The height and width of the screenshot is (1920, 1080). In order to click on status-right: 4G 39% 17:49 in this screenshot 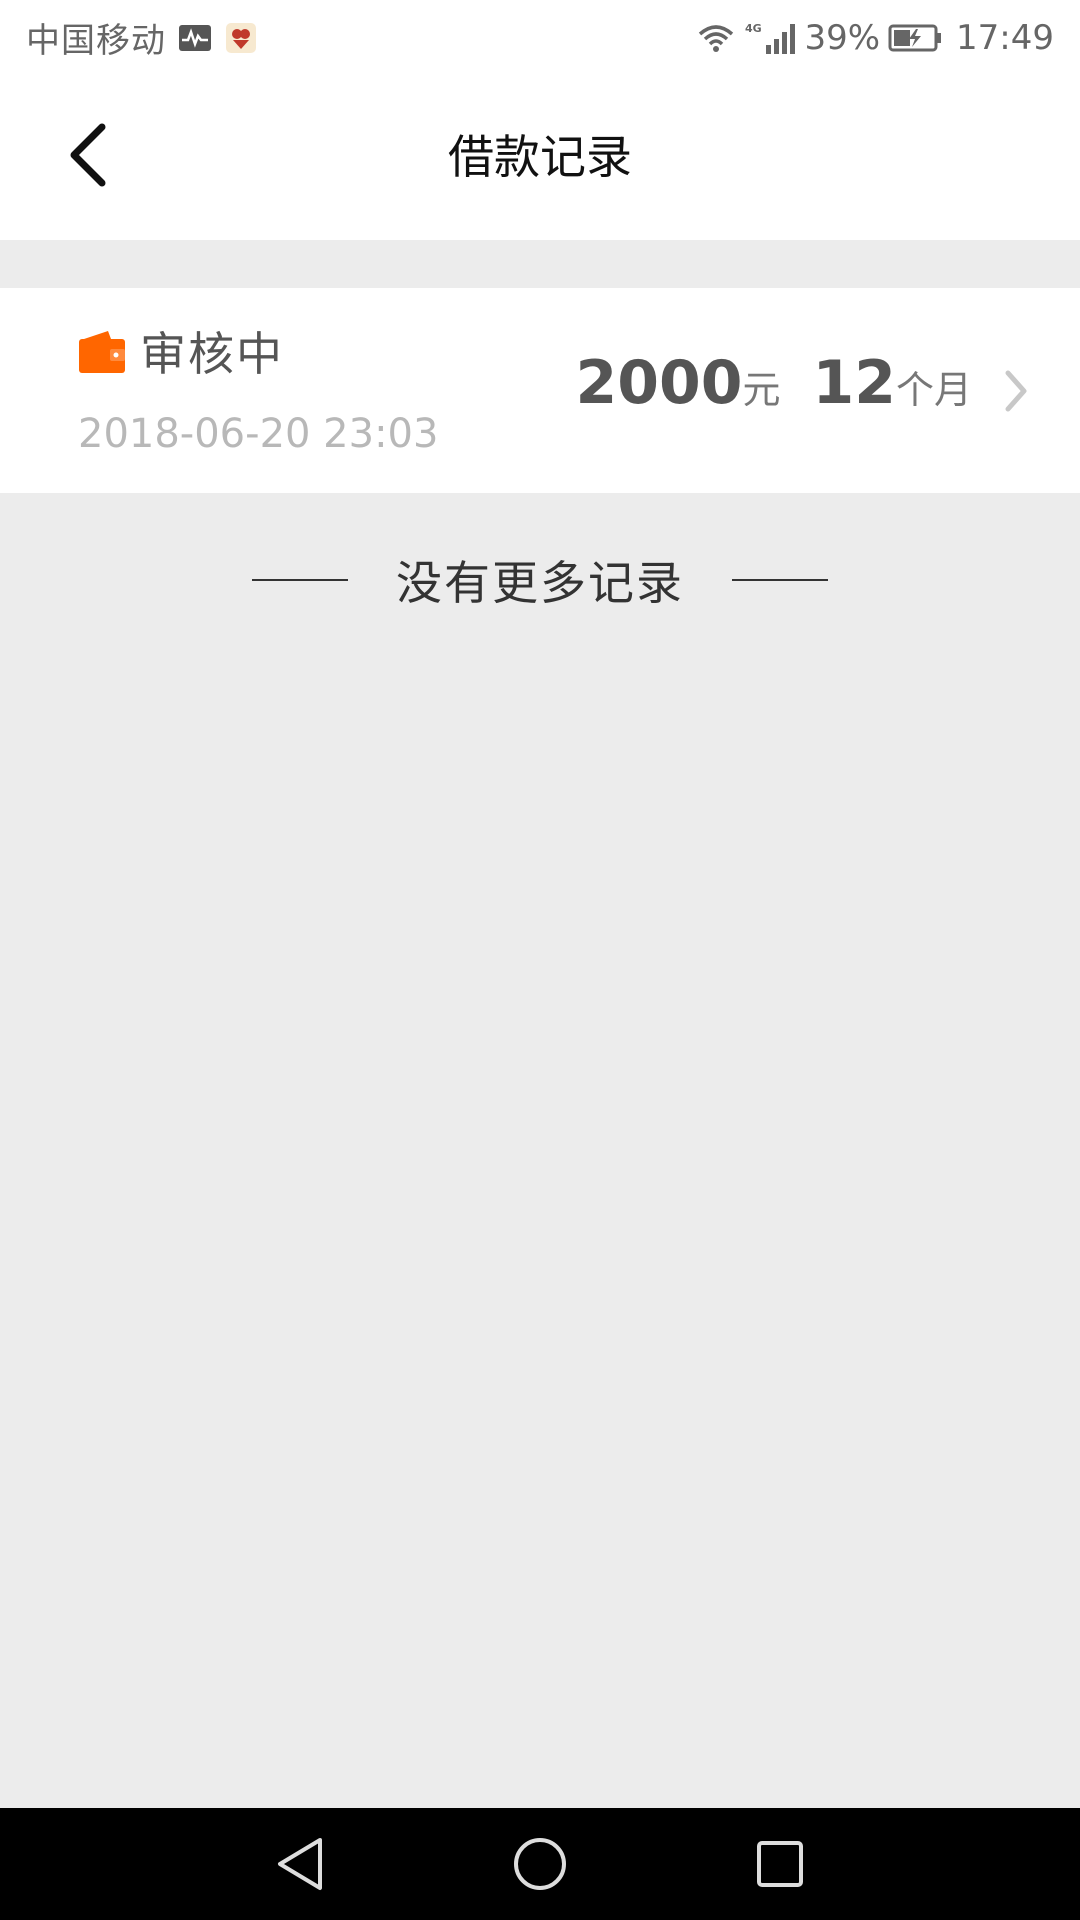, I will do `click(871, 38)`.